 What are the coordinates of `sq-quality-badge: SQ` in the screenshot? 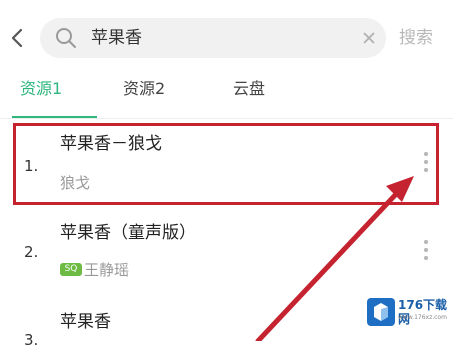 It's located at (71, 269).